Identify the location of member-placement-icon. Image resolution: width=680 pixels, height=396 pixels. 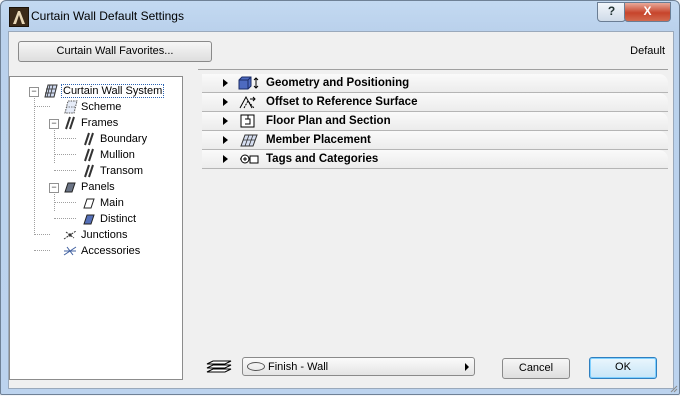
(249, 140).